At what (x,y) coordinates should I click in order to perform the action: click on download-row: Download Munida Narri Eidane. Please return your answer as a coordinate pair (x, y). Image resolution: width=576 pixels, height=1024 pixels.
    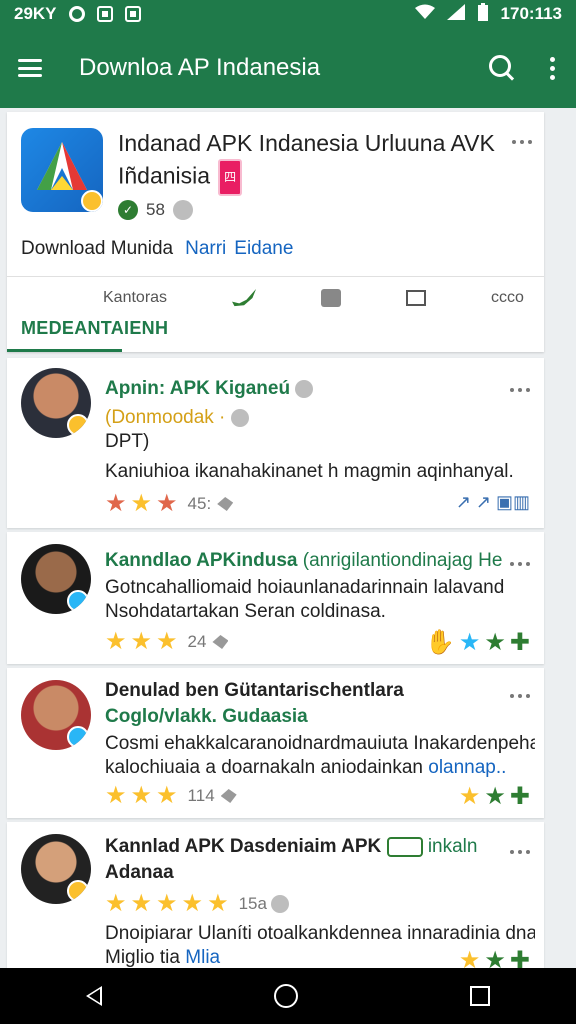
    Looking at the image, I should click on (157, 249).